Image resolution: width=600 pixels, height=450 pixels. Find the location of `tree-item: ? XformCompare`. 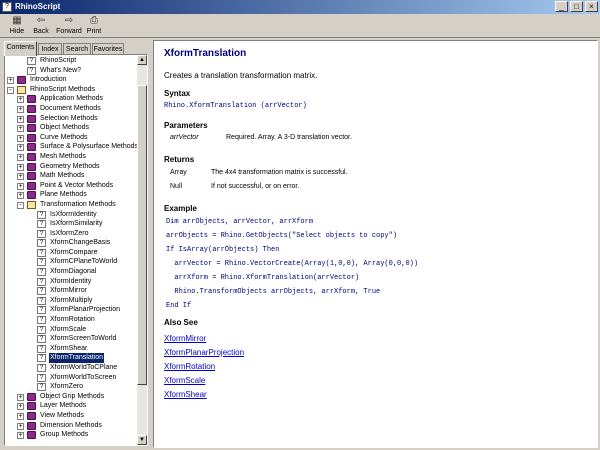

tree-item: ? XformCompare is located at coordinates (71, 253).